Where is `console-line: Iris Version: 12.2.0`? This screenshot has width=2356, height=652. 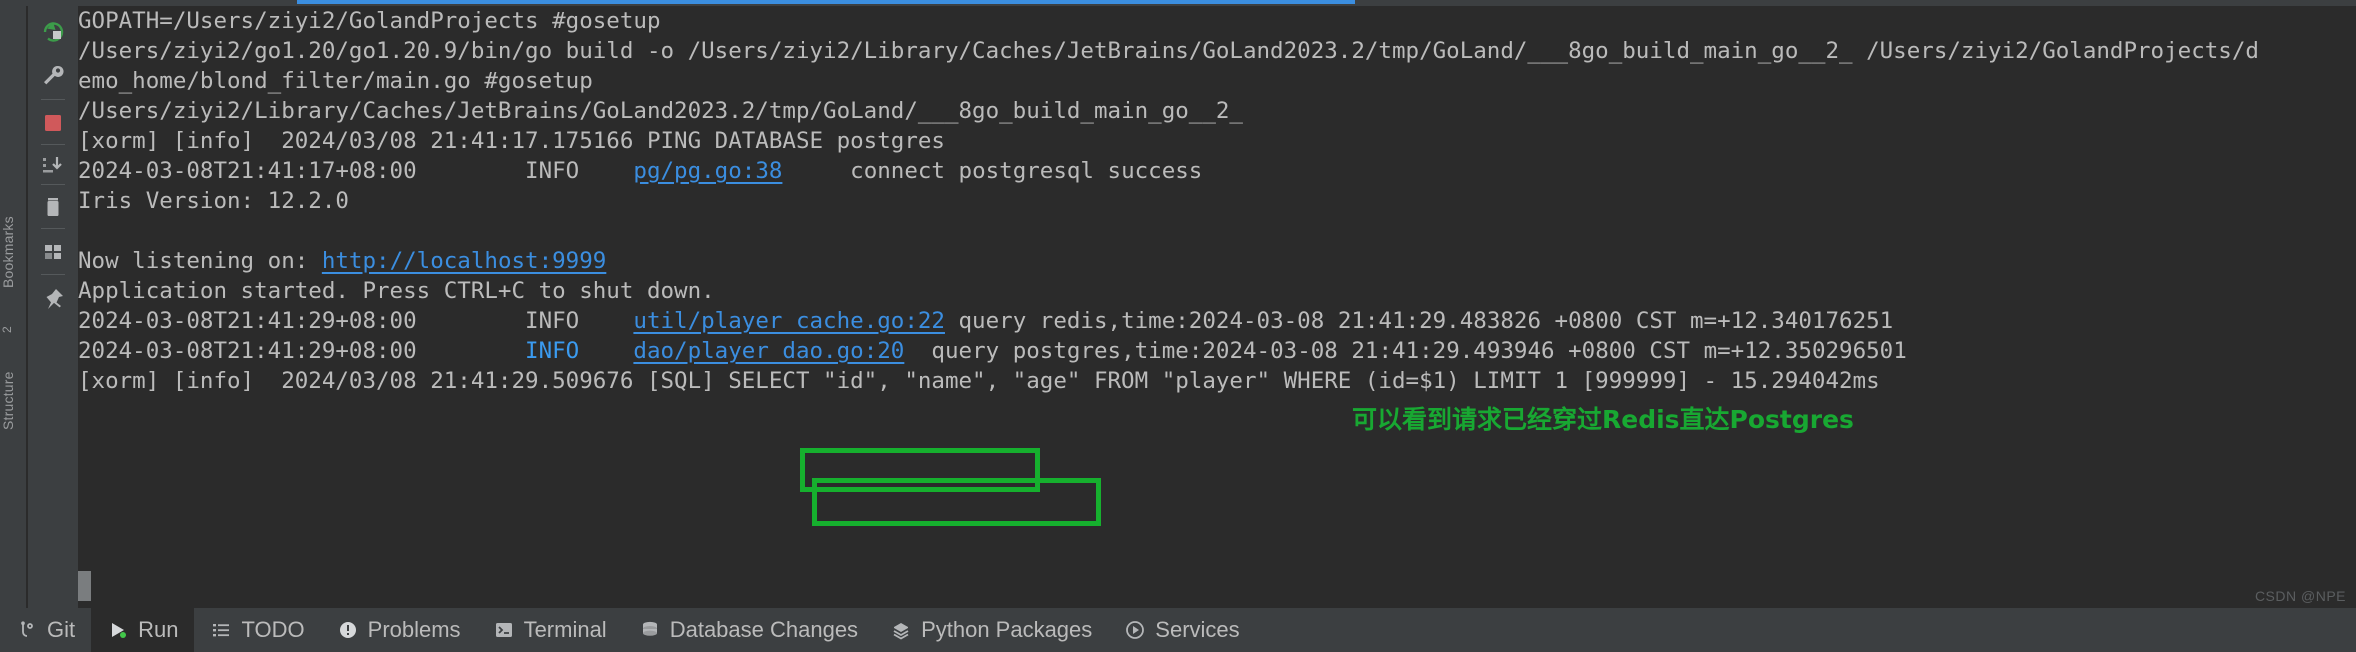 console-line: Iris Version: 12.2.0 is located at coordinates (213, 201).